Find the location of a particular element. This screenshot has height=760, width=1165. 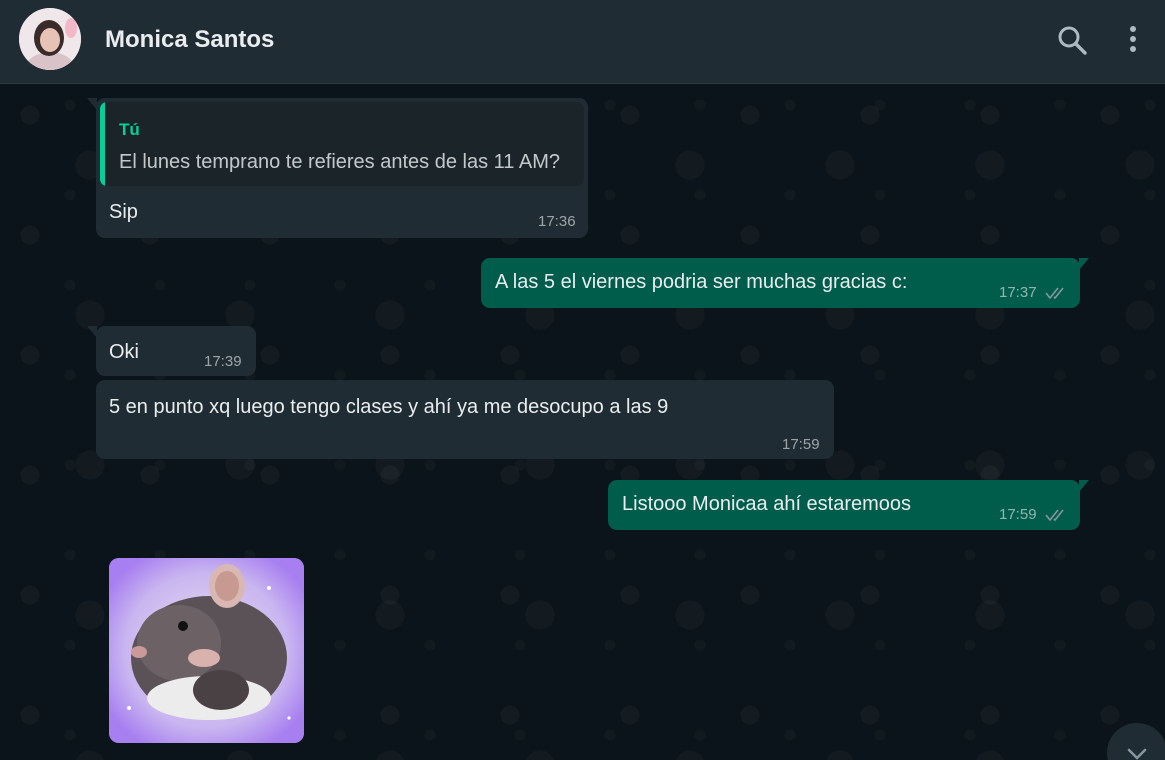

rat-sticker is located at coordinates (206, 650).